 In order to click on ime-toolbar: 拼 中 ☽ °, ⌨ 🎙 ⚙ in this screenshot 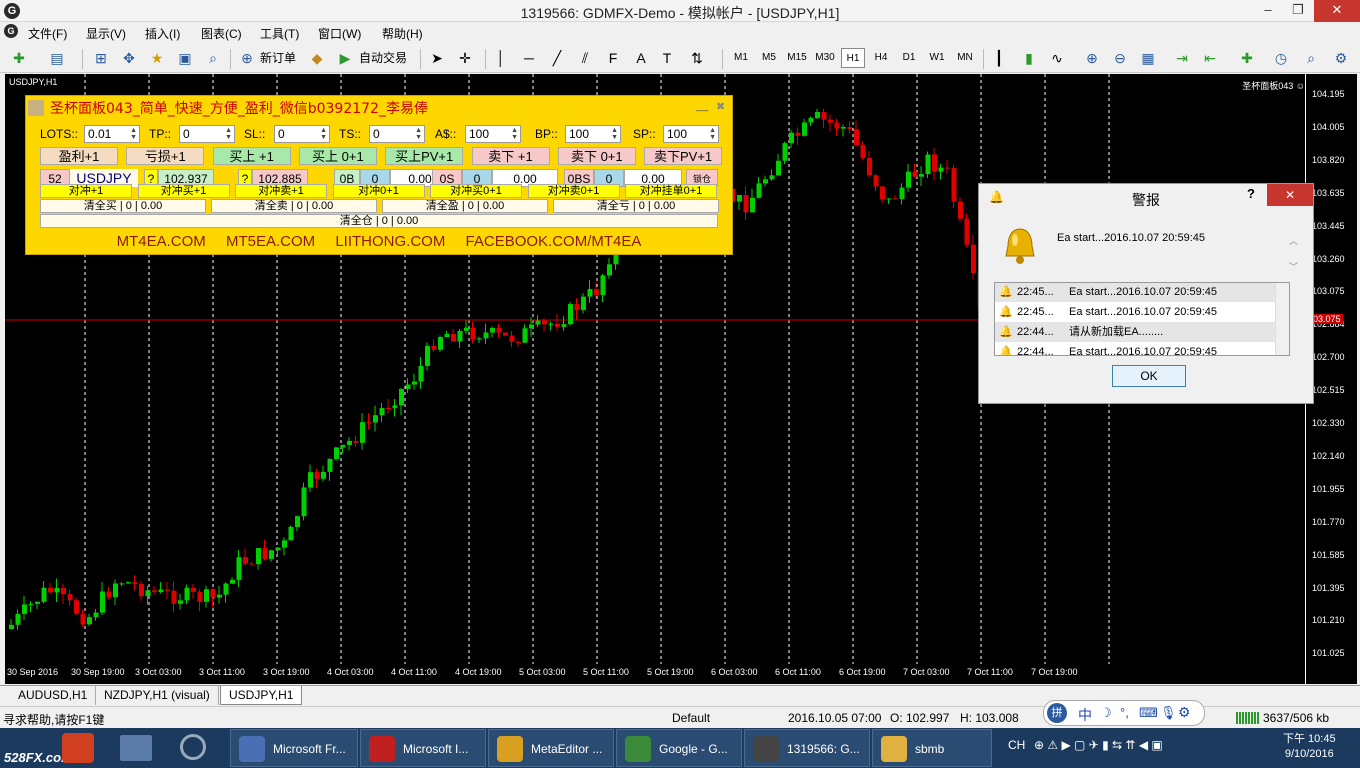, I will do `click(1124, 713)`.